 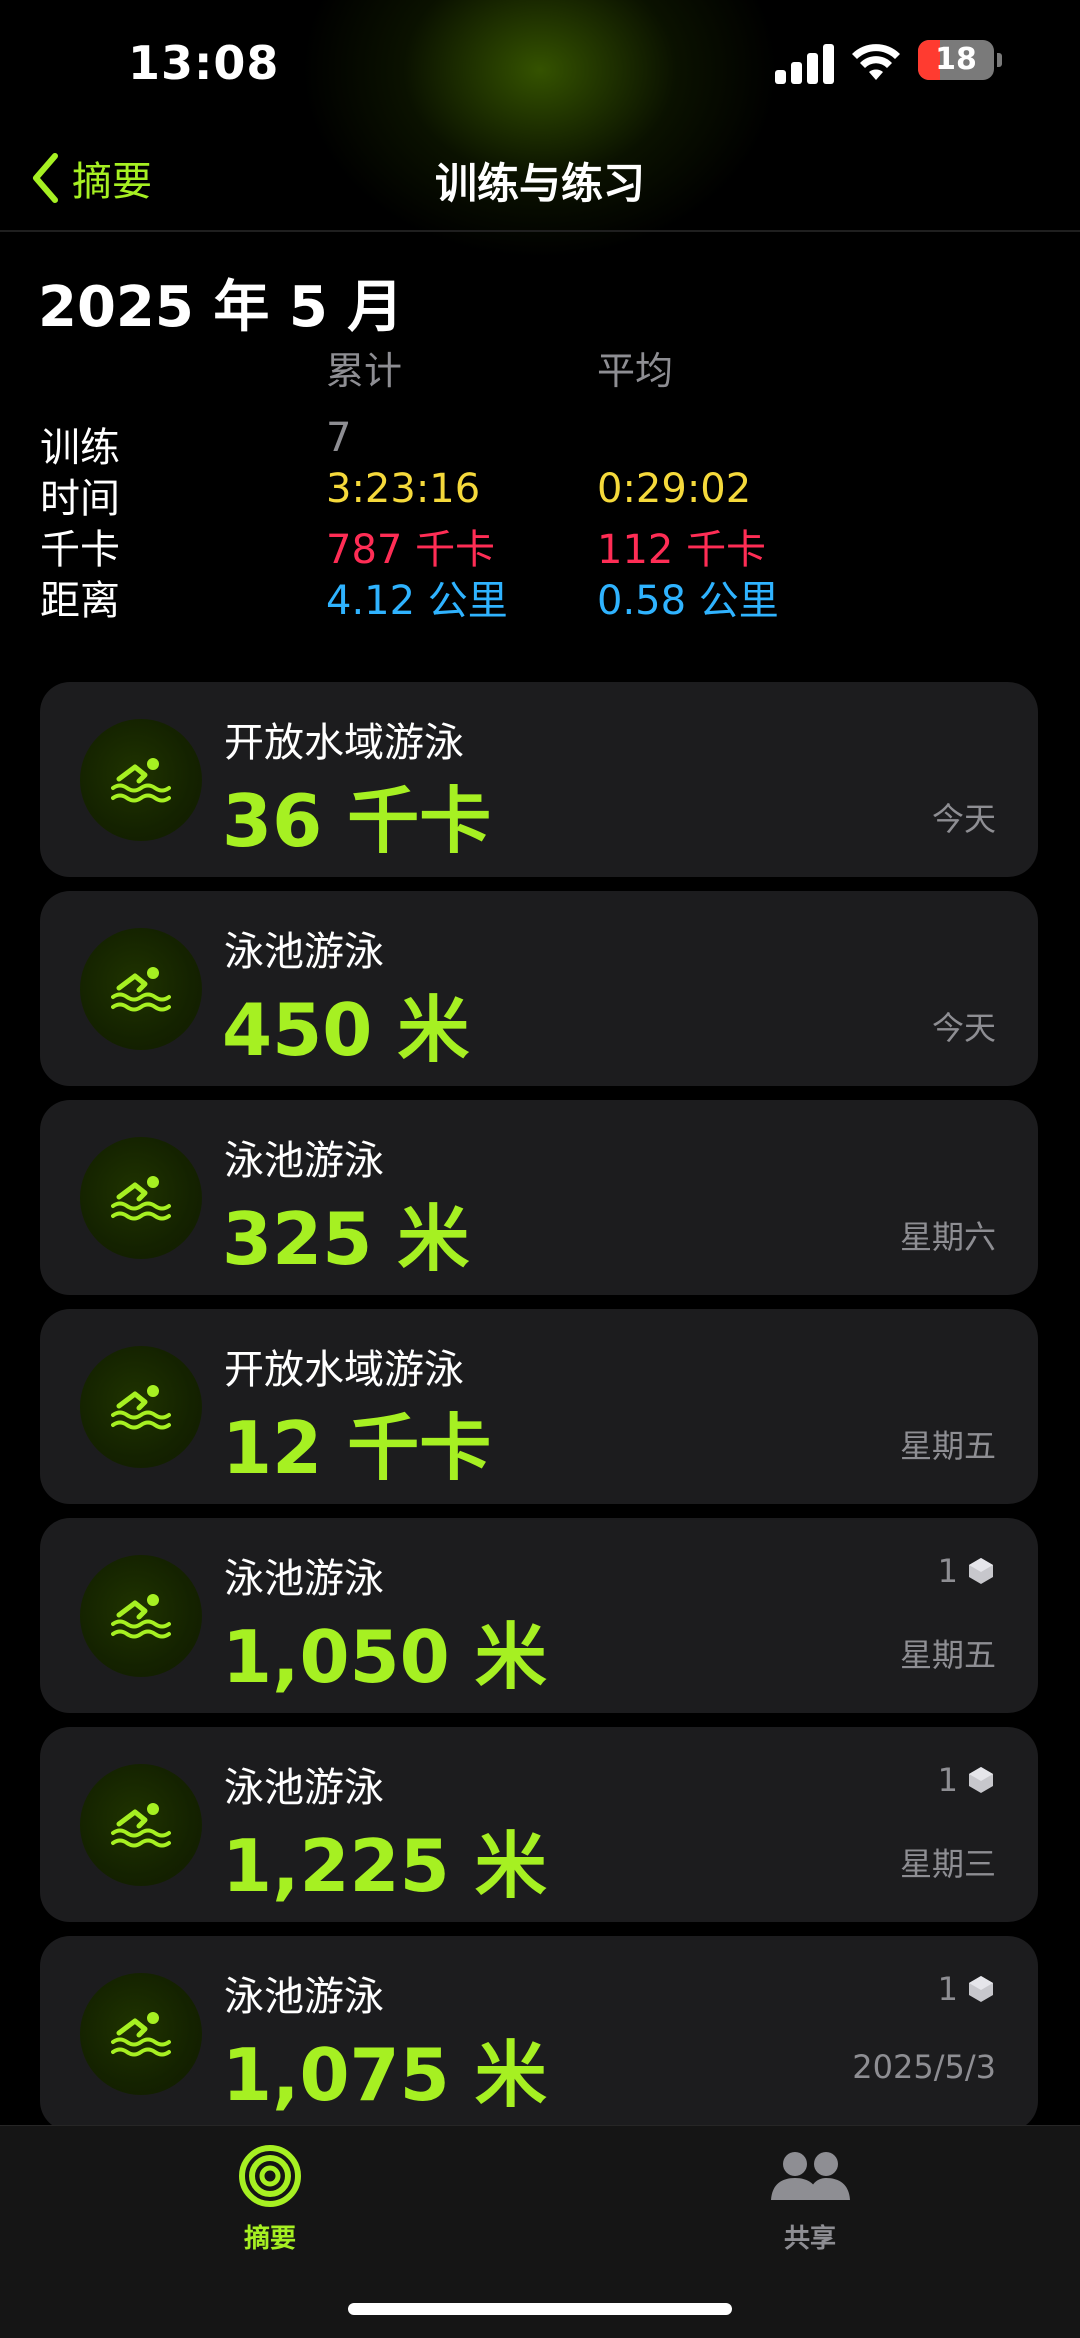 I want to click on stat-total-workouts: 7, so click(x=339, y=438).